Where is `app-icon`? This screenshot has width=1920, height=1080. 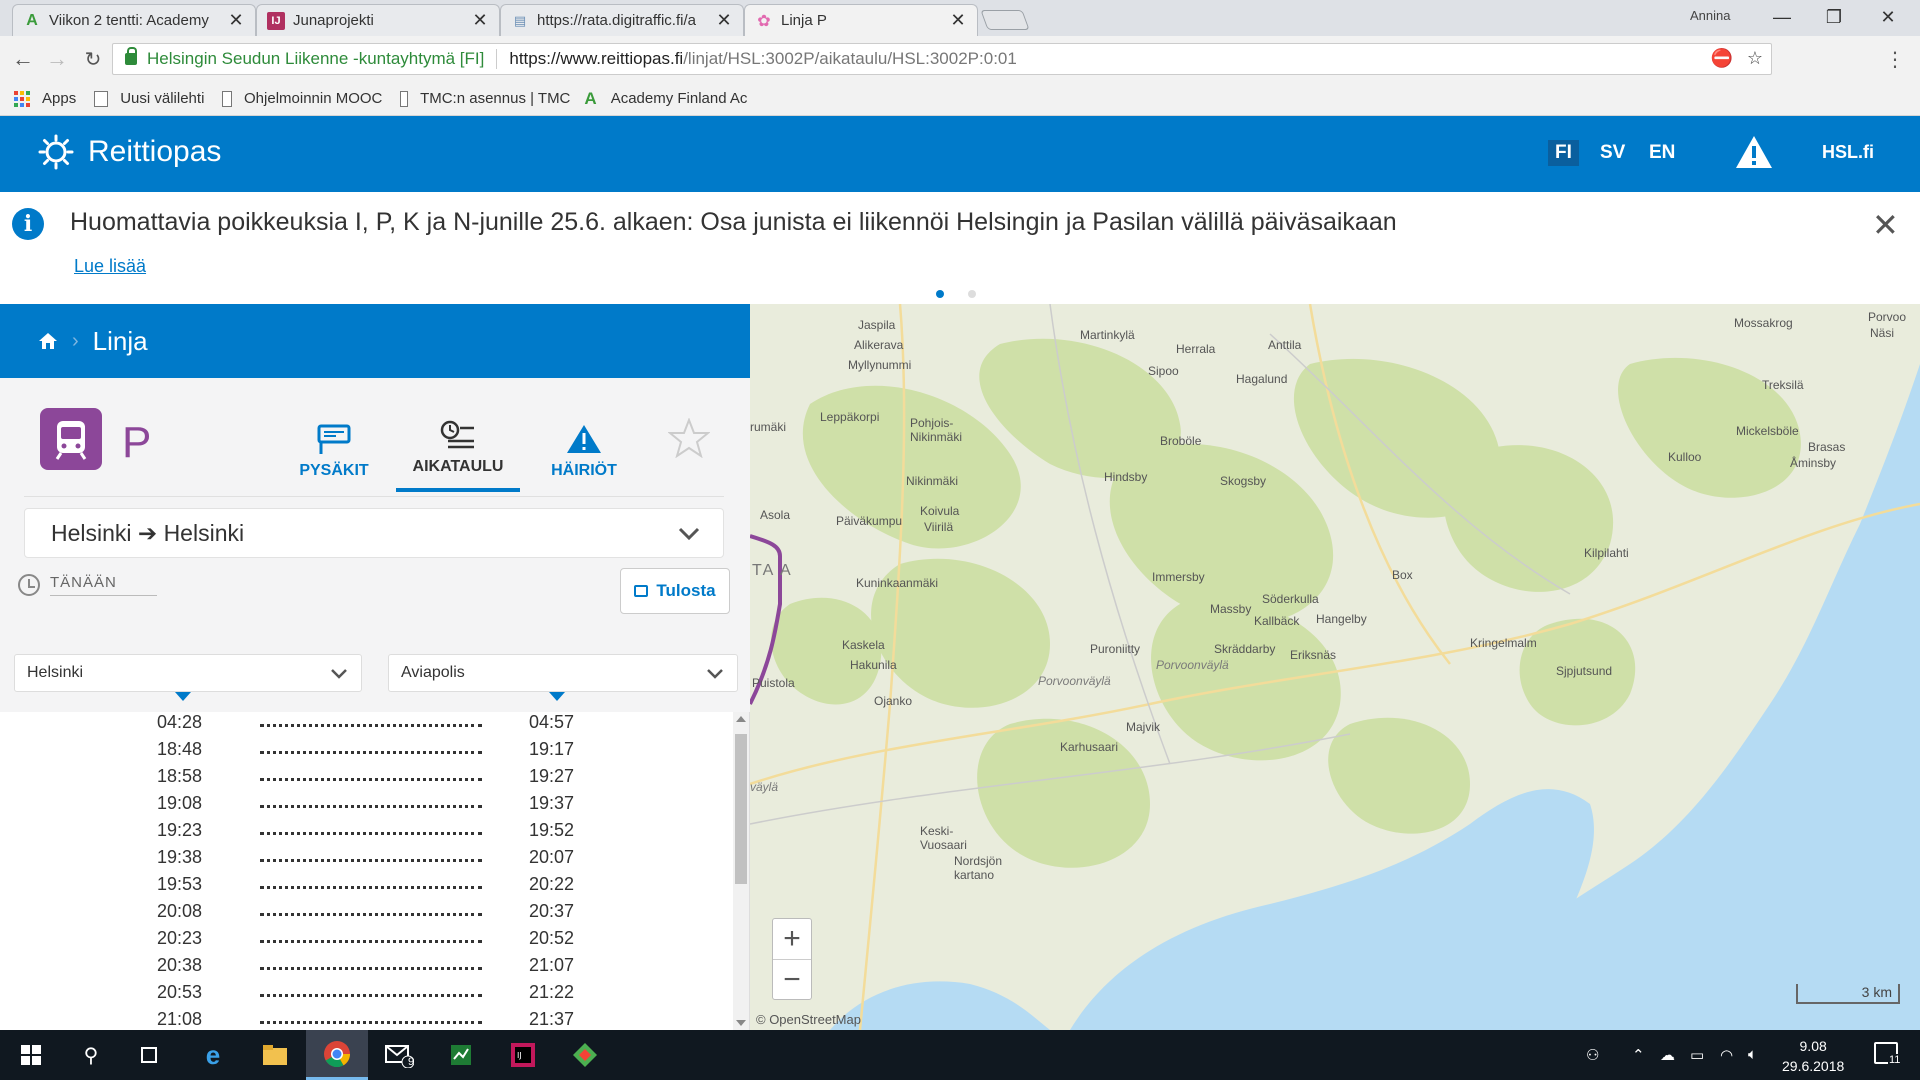
app-icon is located at coordinates (461, 1055).